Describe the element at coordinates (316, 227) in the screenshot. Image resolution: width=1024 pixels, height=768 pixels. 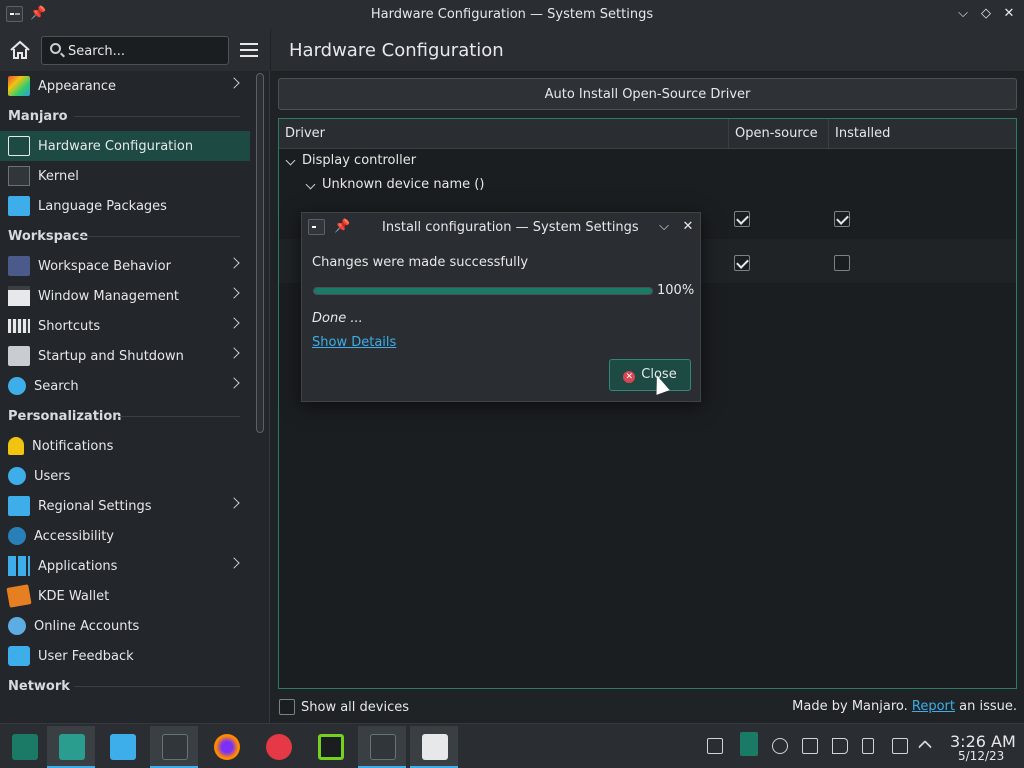
I see `dialog-app-icon` at that location.